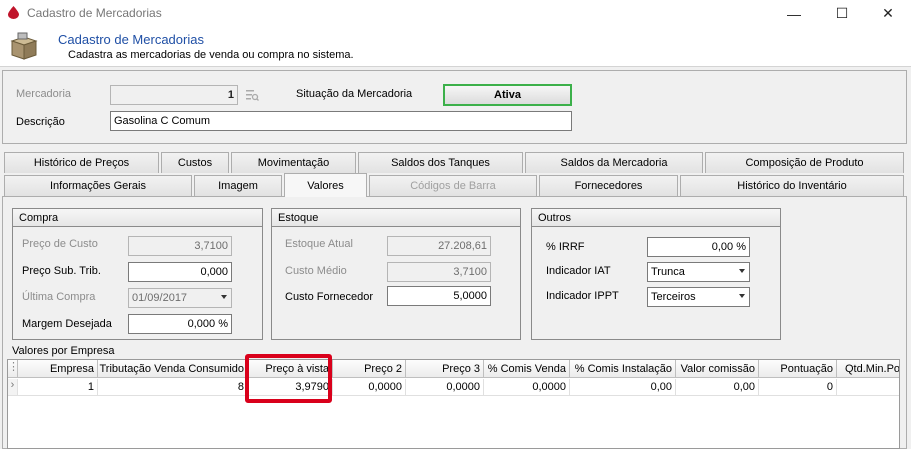  I want to click on cell-comis-venda: 0,0000, so click(527, 387).